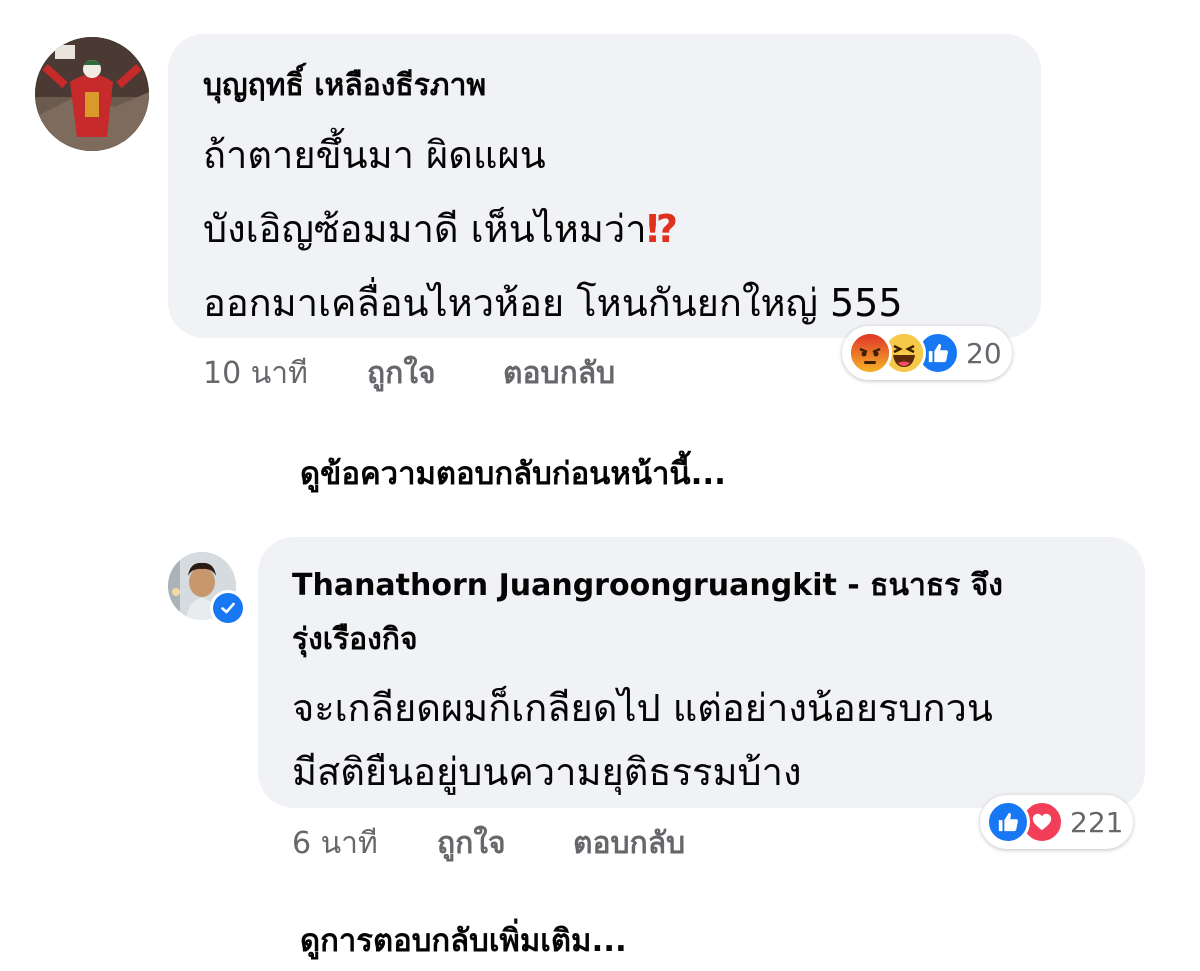 The width and height of the screenshot is (1200, 971). Describe the element at coordinates (547, 772) in the screenshot. I see `comment-text-line: มีสติยืนอยู่บนความยุติธรรมบ้าง` at that location.